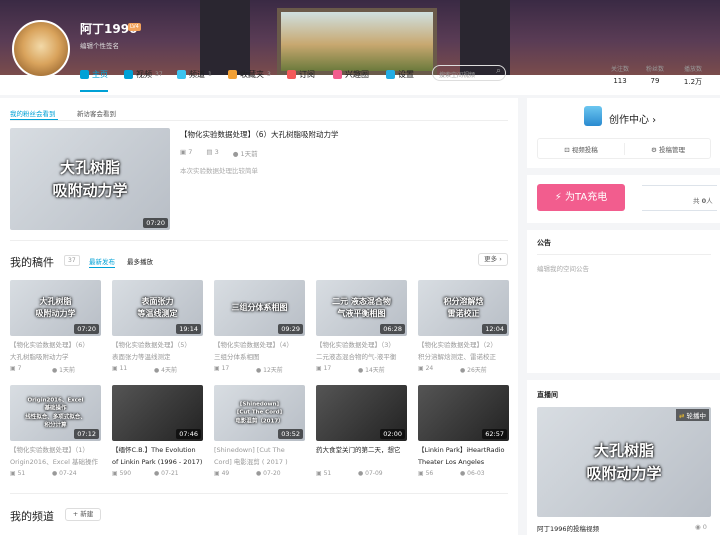 This screenshot has width=720, height=535. Describe the element at coordinates (194, 74) in the screenshot. I see `tab-channels: 频道 1` at that location.